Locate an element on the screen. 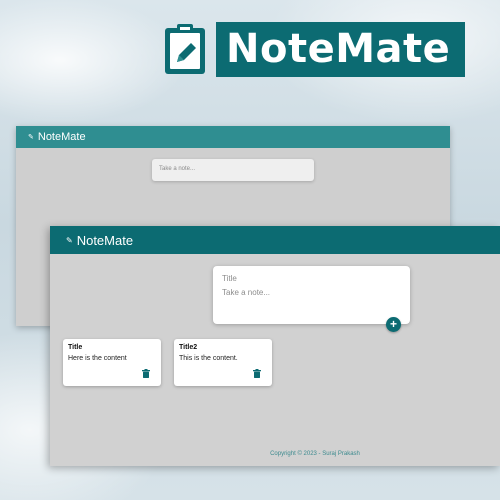 This screenshot has height=500, width=500. note-content: Here is the content is located at coordinates (97, 358).